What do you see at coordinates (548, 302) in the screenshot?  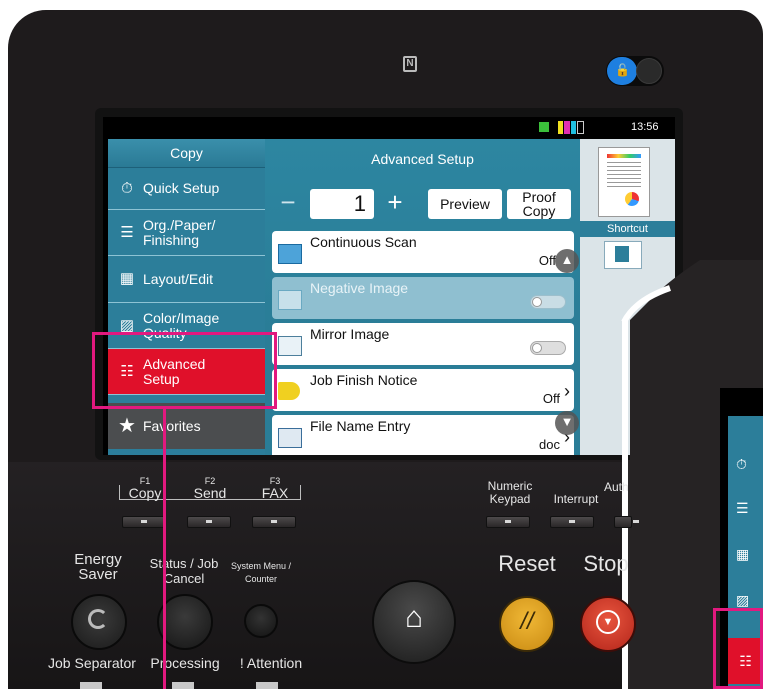 I see `negative-image-toggle` at bounding box center [548, 302].